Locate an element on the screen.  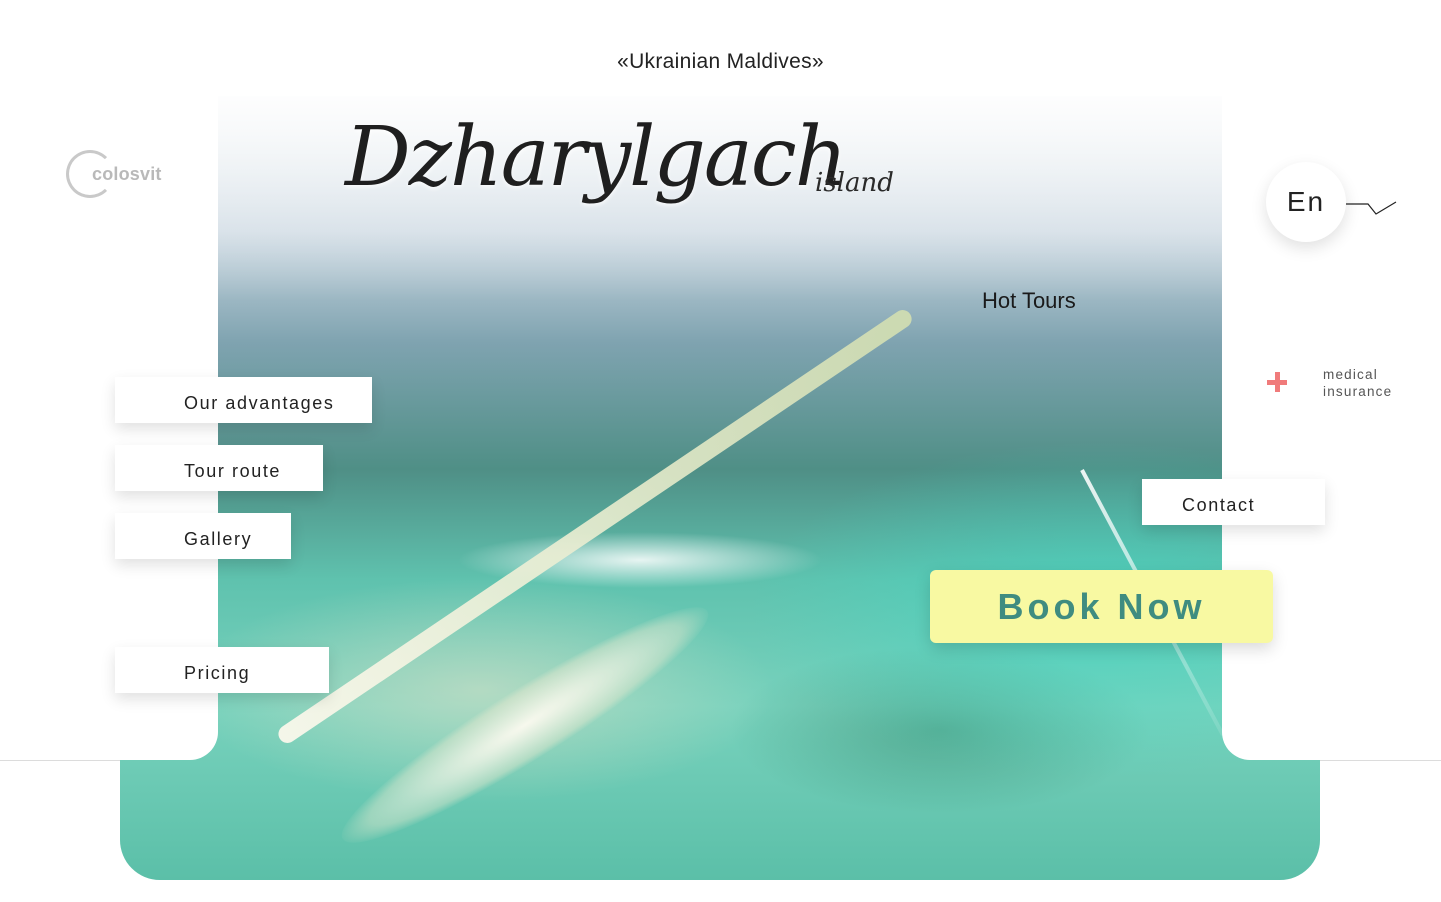
contact-button: Contact is located at coordinates (1233, 502).